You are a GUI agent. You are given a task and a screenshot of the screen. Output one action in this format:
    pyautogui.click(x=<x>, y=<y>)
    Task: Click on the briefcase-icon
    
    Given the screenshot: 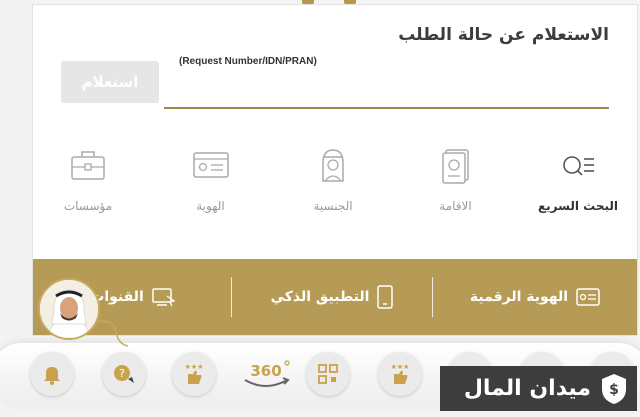 What is the action you would take?
    pyautogui.click(x=88, y=165)
    